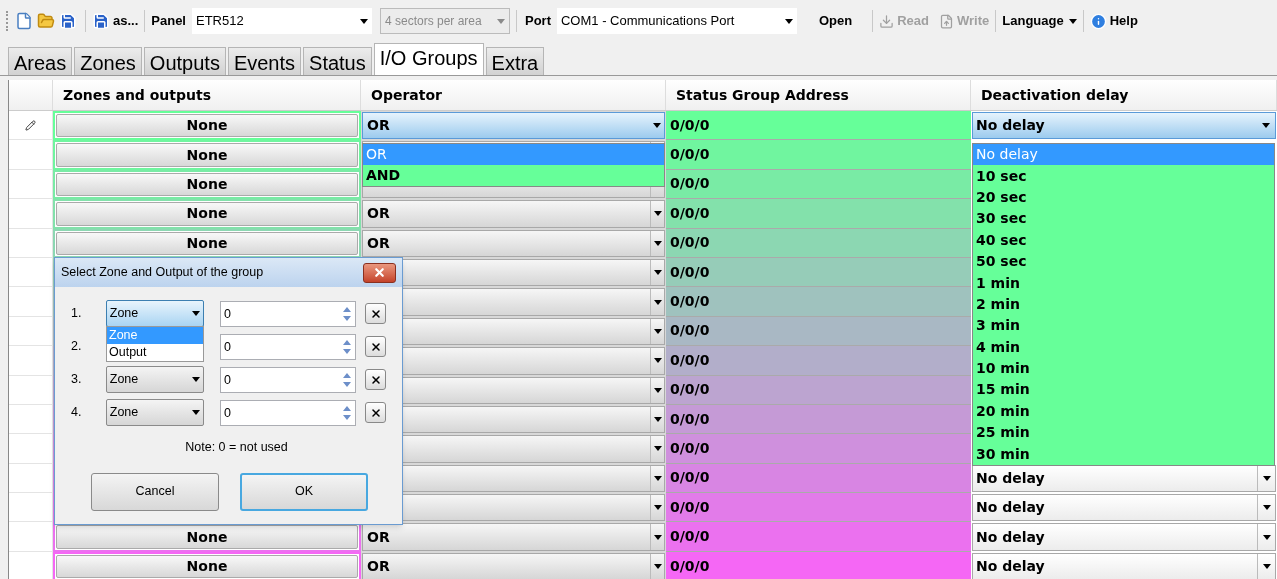 This screenshot has width=1277, height=579. Describe the element at coordinates (1123, 197) in the screenshot. I see `dropdown-option: 20 sec` at that location.